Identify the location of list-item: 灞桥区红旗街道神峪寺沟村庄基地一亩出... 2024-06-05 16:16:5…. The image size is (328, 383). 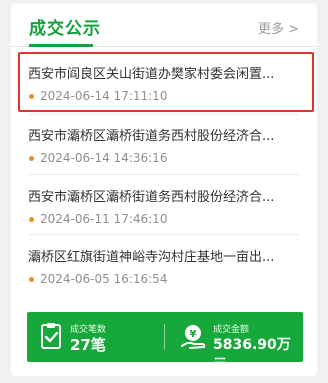
(166, 265).